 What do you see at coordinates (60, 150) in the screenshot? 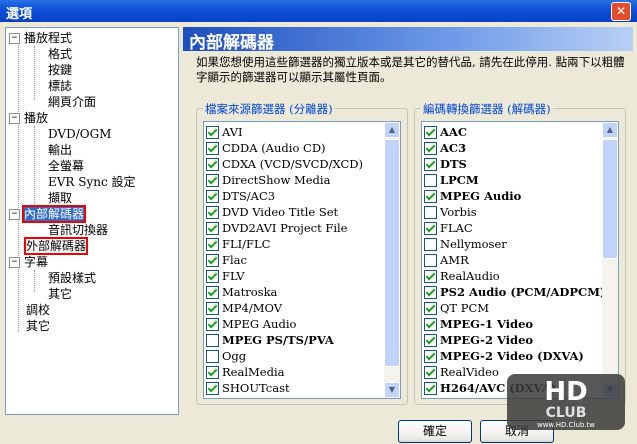
I see `tree-node-output: 輸出` at bounding box center [60, 150].